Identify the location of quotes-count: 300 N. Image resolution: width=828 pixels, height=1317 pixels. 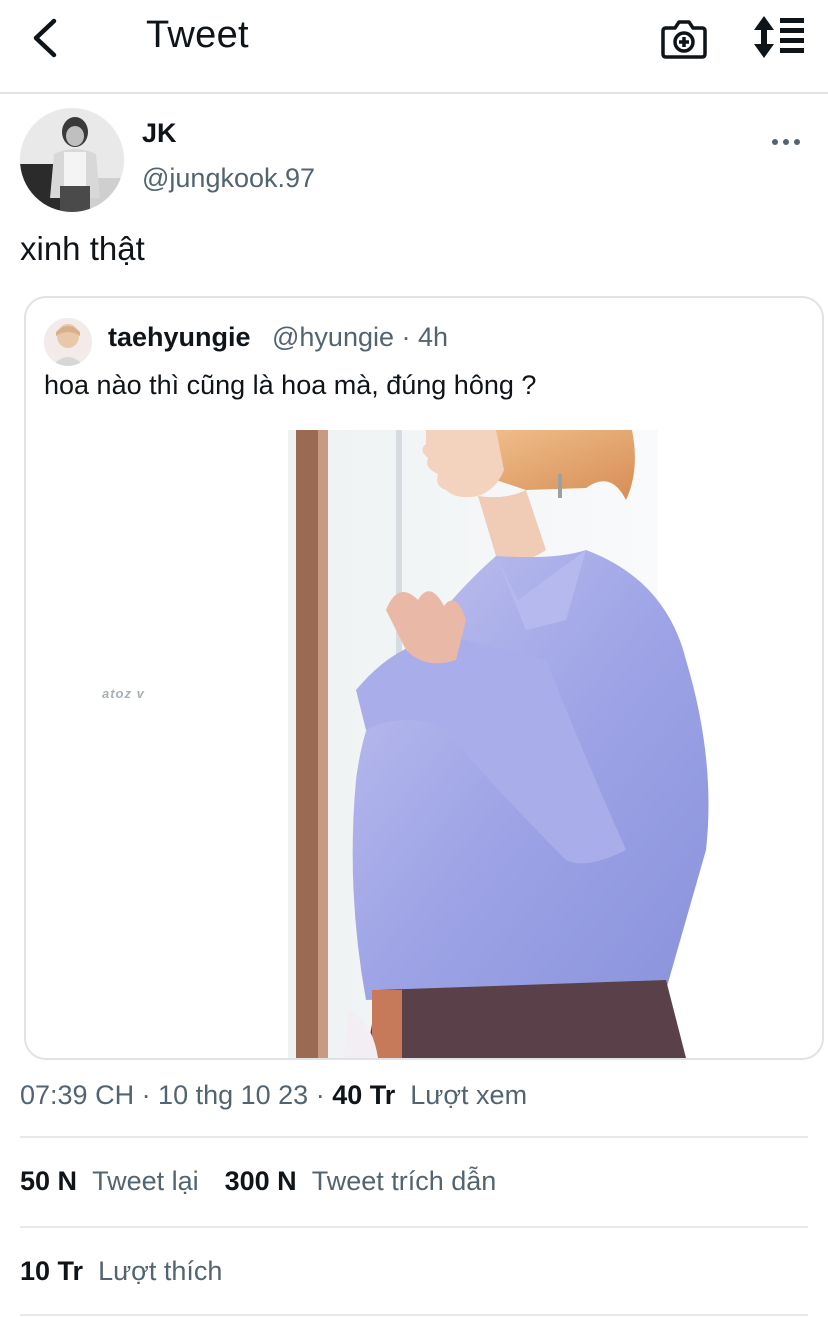
(260, 1181).